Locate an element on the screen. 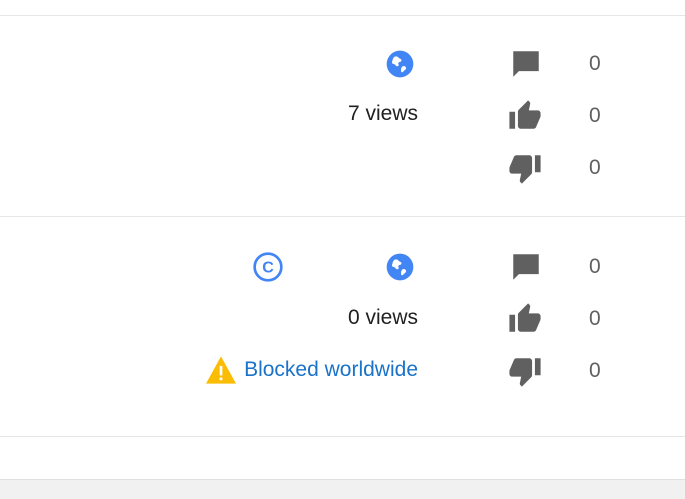 This screenshot has height=499, width=685. copyright-icon: C is located at coordinates (268, 267).